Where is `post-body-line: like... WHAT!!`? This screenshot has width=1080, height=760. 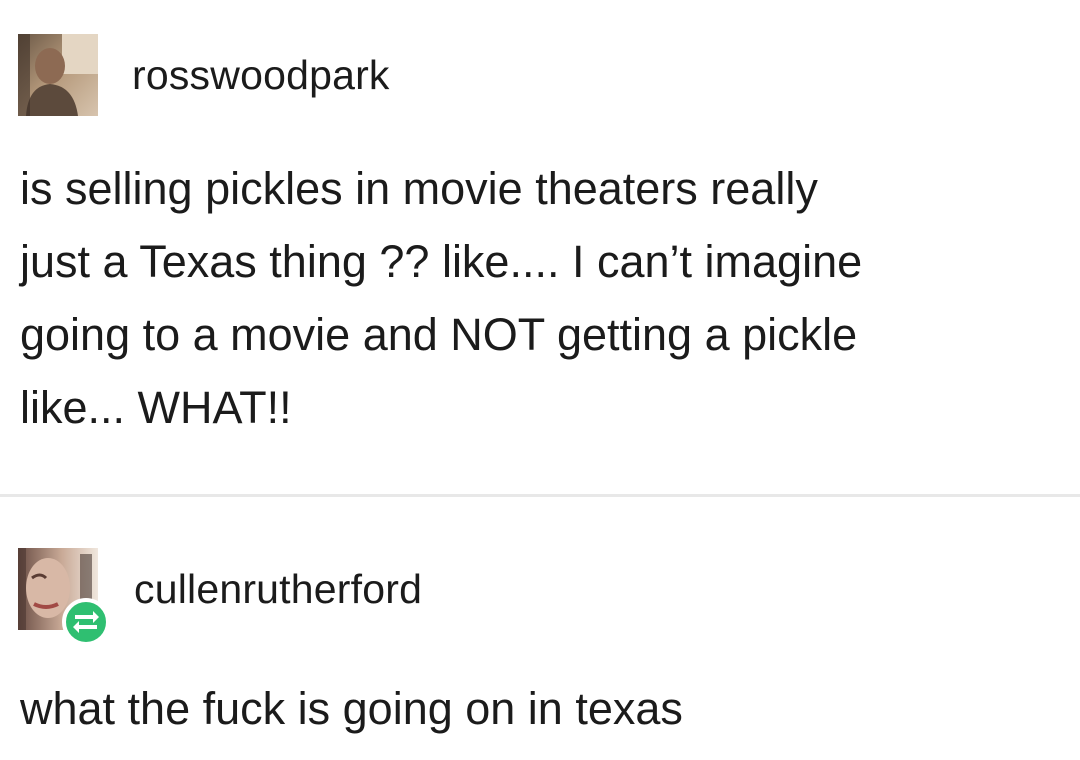
post-body-line: like... WHAT!! is located at coordinates (156, 407).